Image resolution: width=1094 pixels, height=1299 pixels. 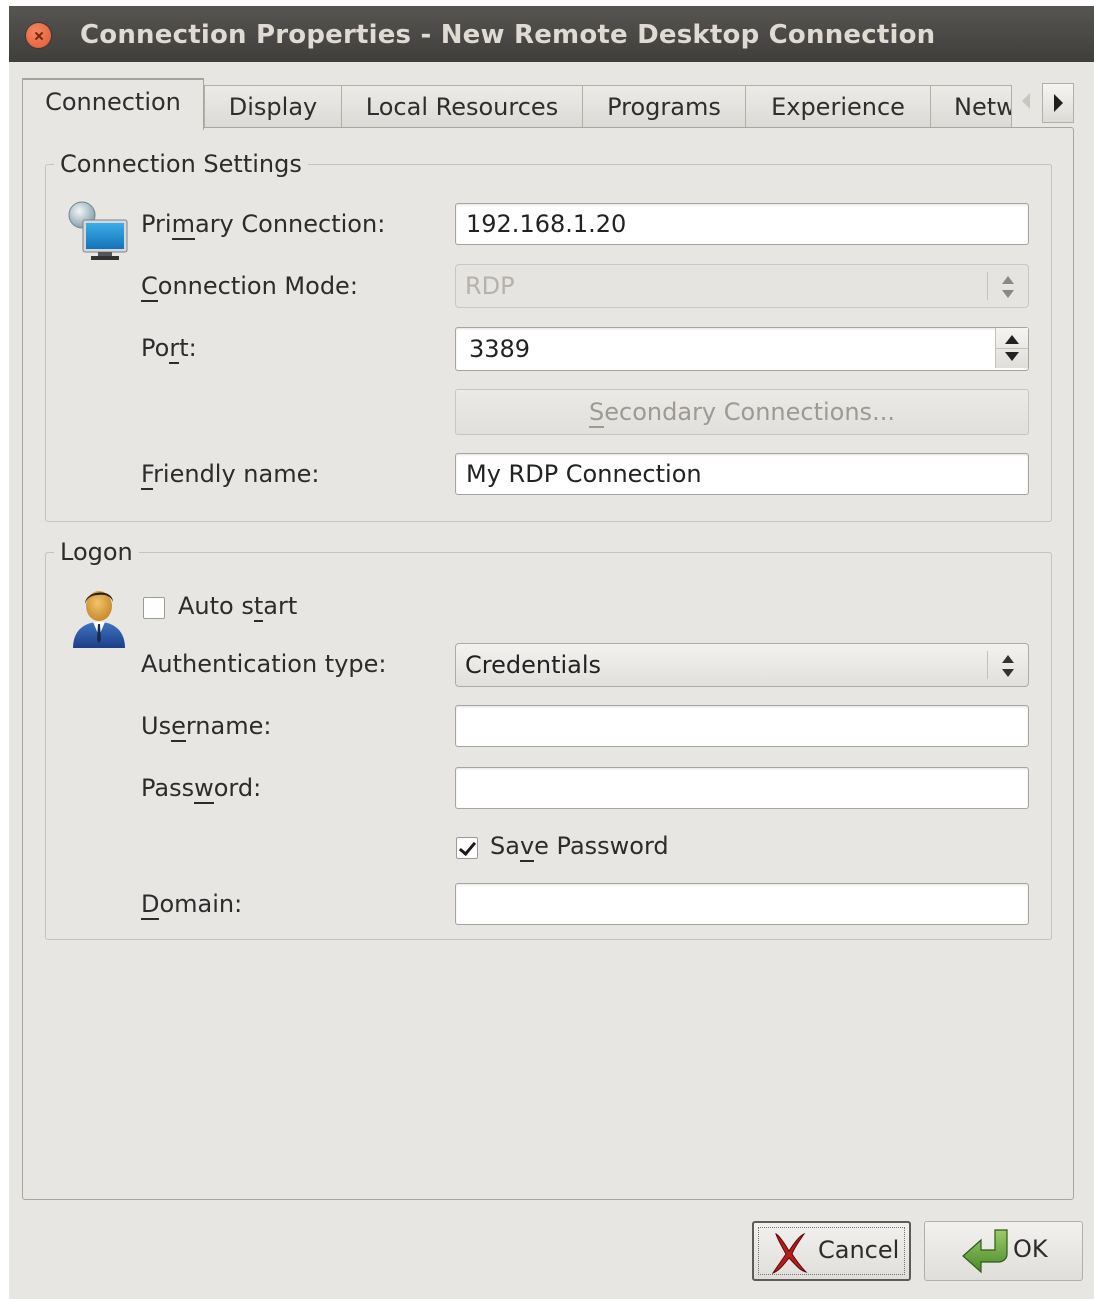 What do you see at coordinates (192, 905) in the screenshot?
I see `domain-label: Domain:` at bounding box center [192, 905].